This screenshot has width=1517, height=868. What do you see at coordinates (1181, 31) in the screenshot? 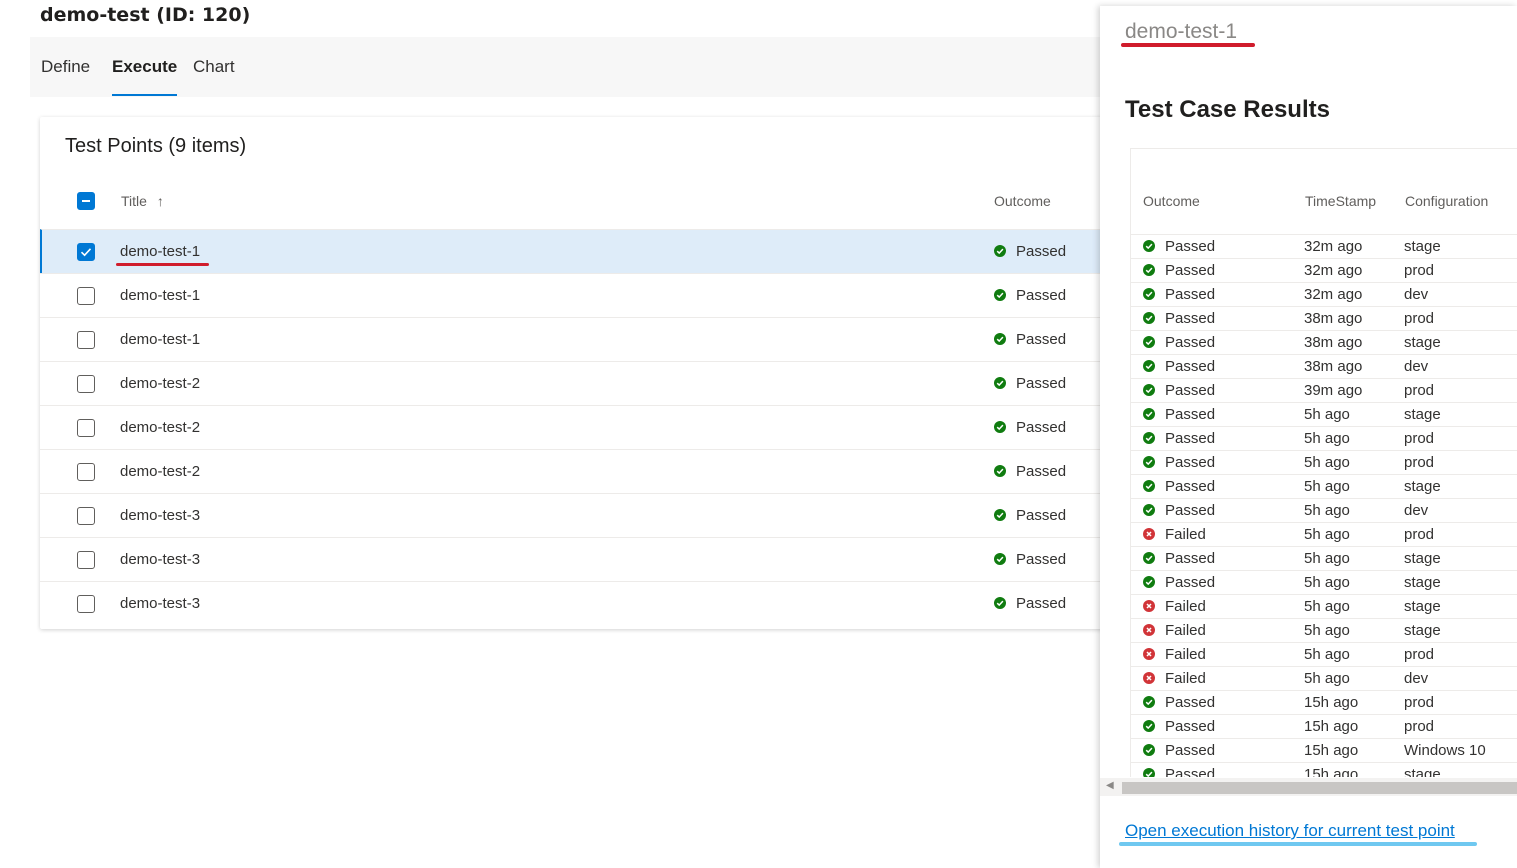
I see `panel-test-name: demo-test-1` at bounding box center [1181, 31].